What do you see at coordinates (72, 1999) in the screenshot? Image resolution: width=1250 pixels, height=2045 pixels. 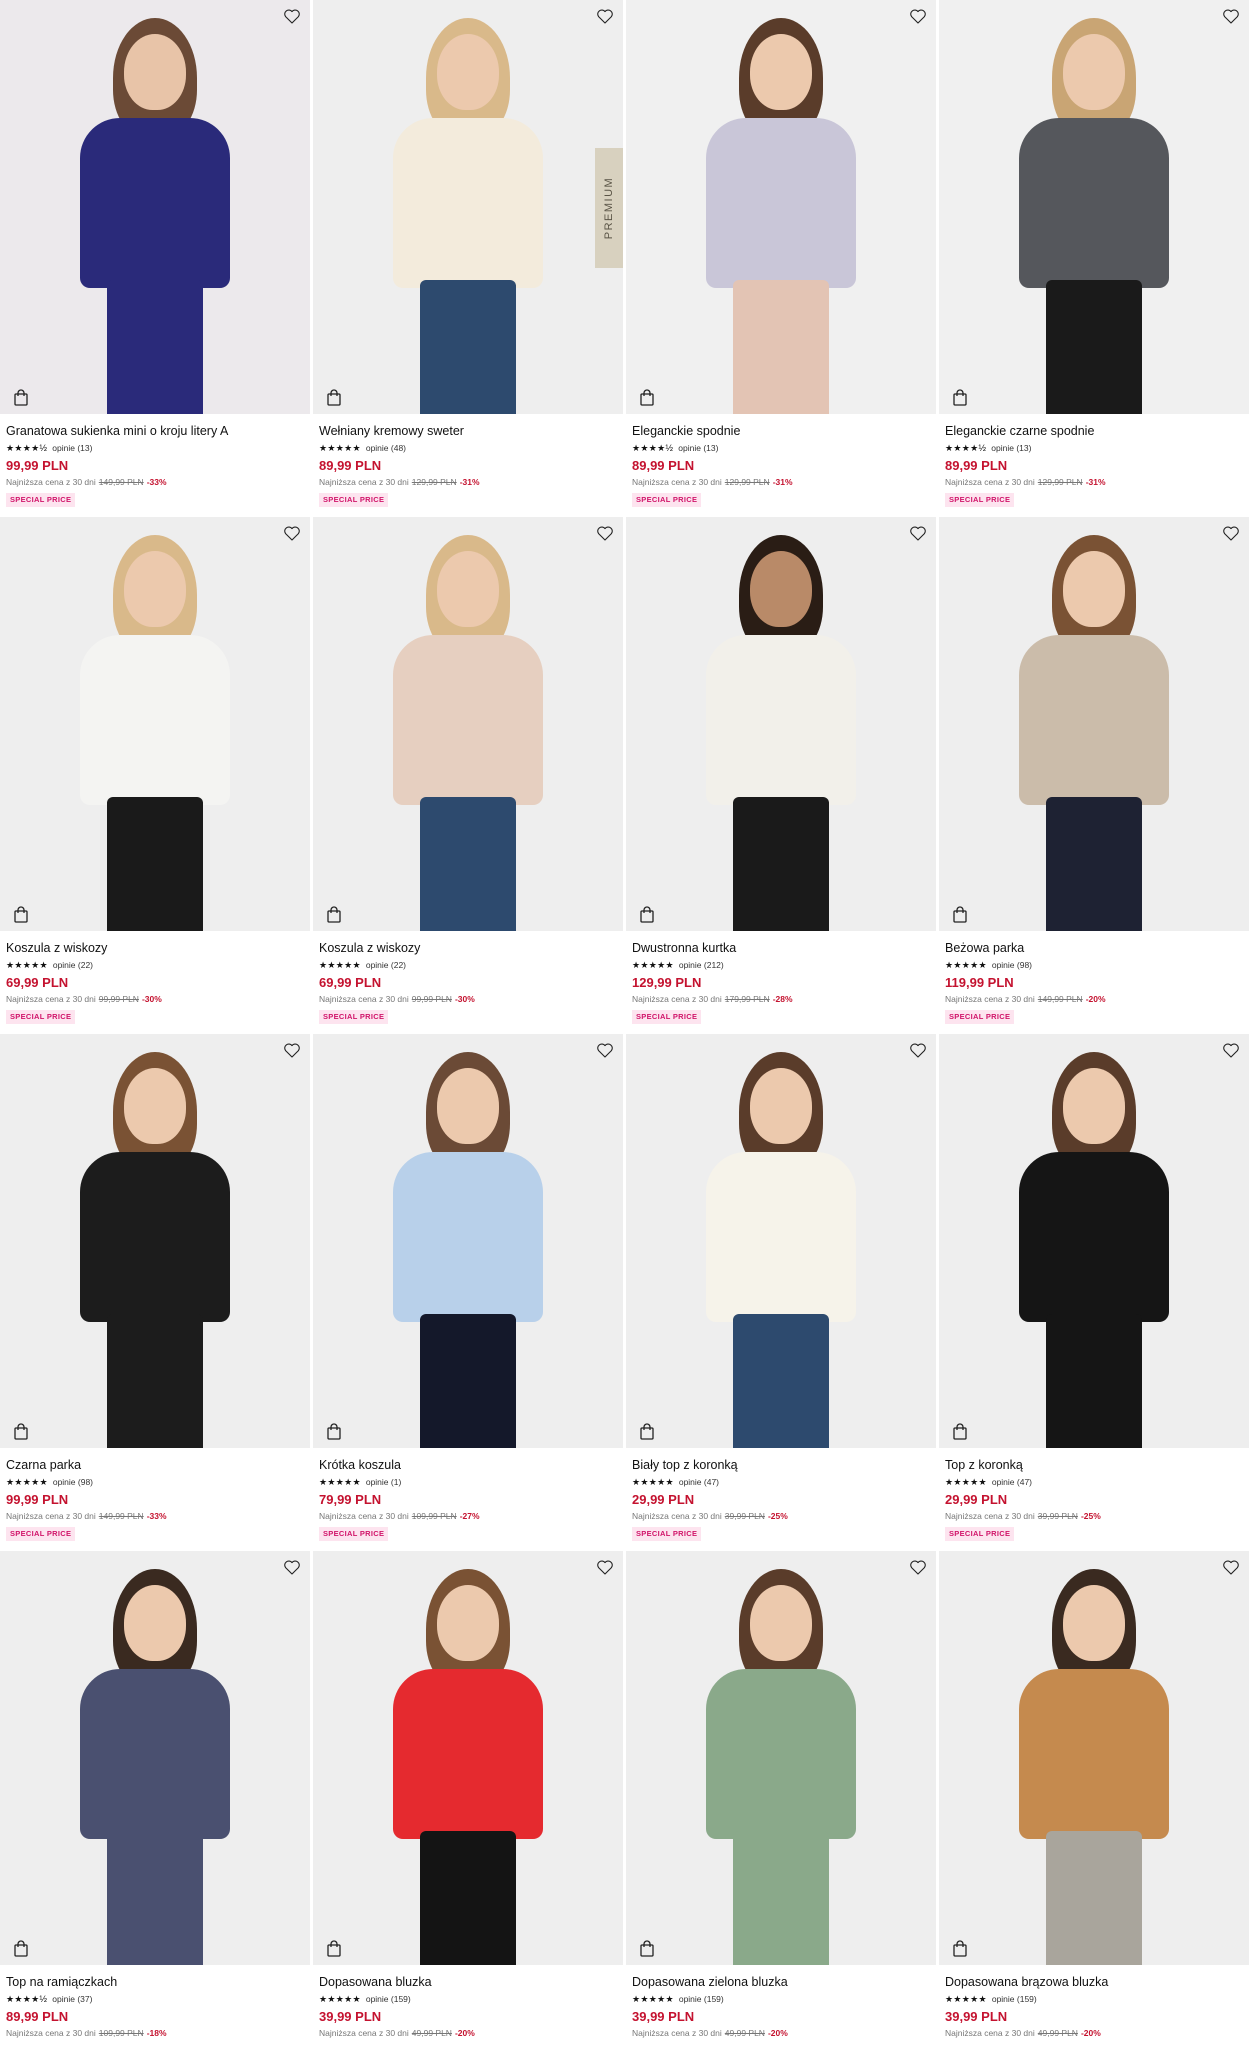 I see `review-count: opinie (37)` at bounding box center [72, 1999].